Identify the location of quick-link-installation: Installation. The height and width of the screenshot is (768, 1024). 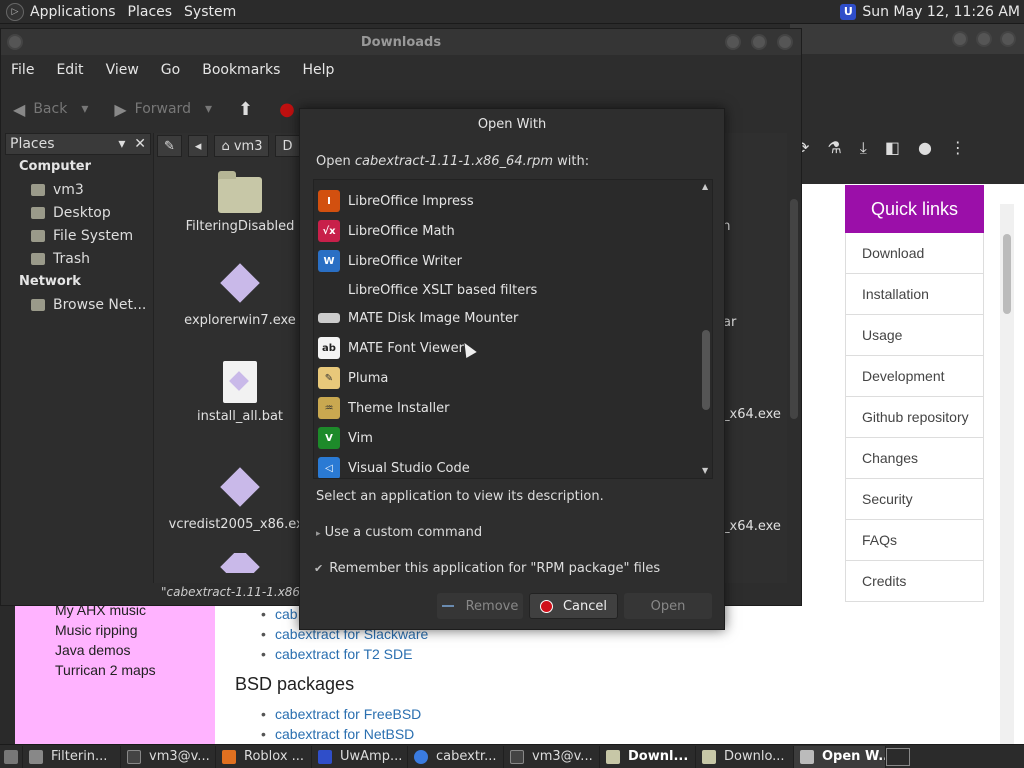
(914, 294).